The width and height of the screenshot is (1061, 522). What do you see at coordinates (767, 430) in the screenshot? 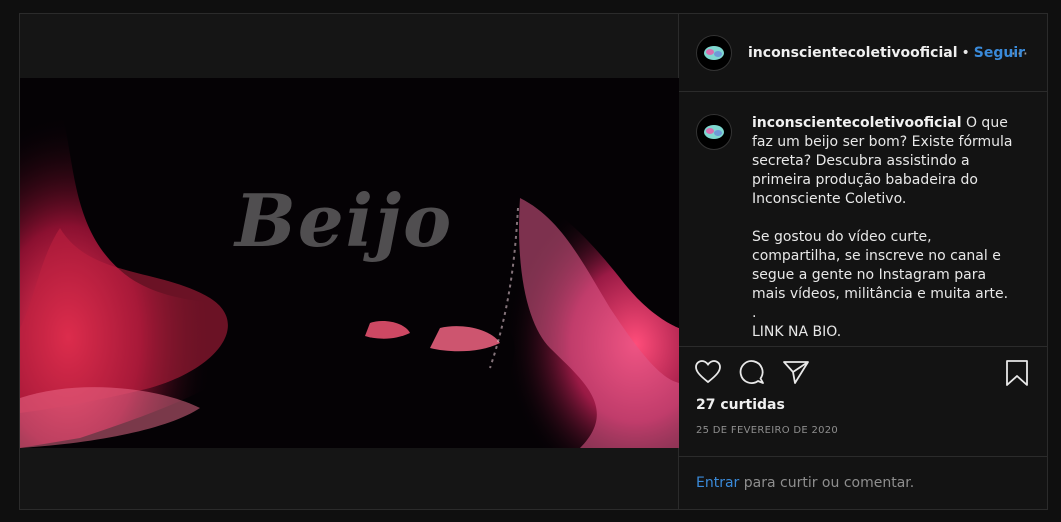
I see `post-date: 25 DE FEVEREIRO DE 2020` at bounding box center [767, 430].